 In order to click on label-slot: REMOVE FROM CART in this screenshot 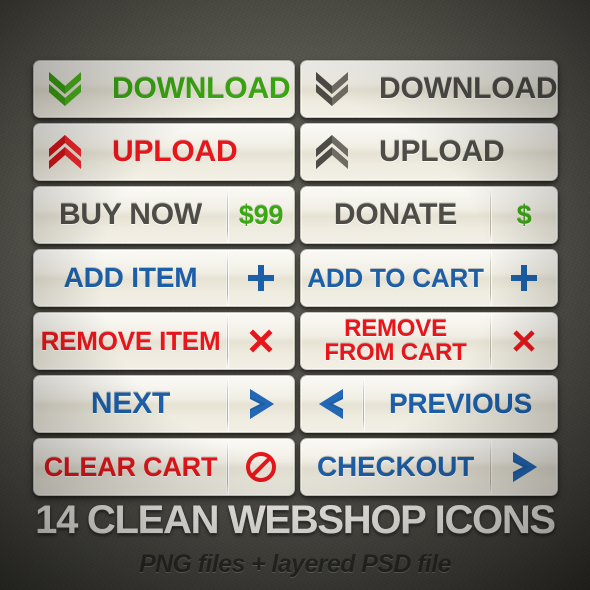, I will do `click(395, 341)`.